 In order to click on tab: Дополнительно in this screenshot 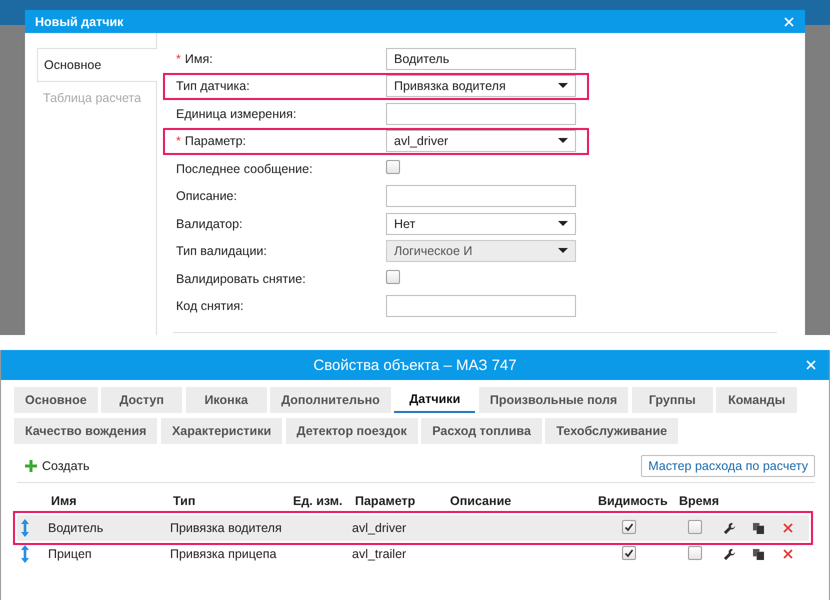, I will do `click(330, 400)`.